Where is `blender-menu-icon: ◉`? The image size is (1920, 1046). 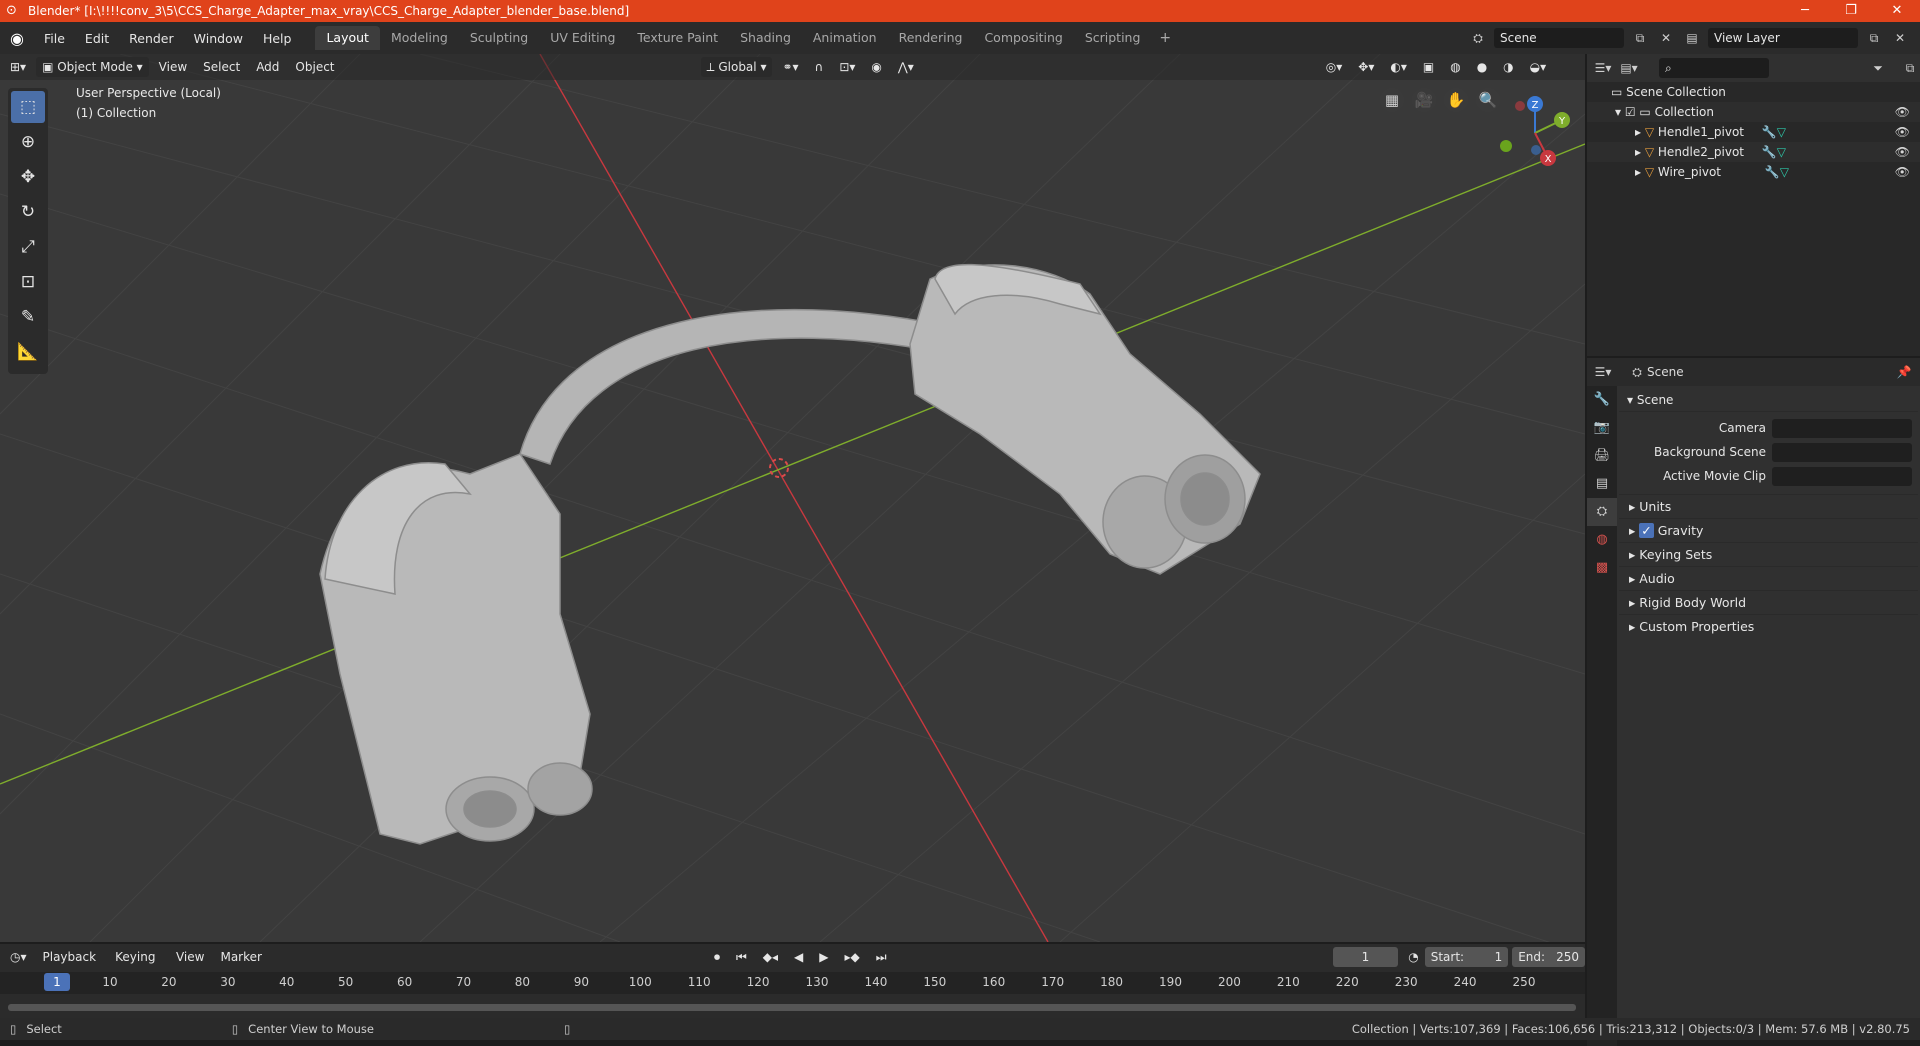
blender-menu-icon: ◉ is located at coordinates (17, 38).